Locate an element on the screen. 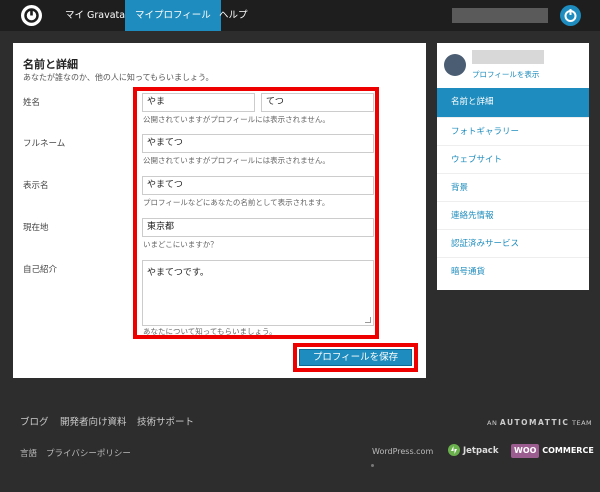  save-profile-button: プロフィールを保存 is located at coordinates (355, 357).